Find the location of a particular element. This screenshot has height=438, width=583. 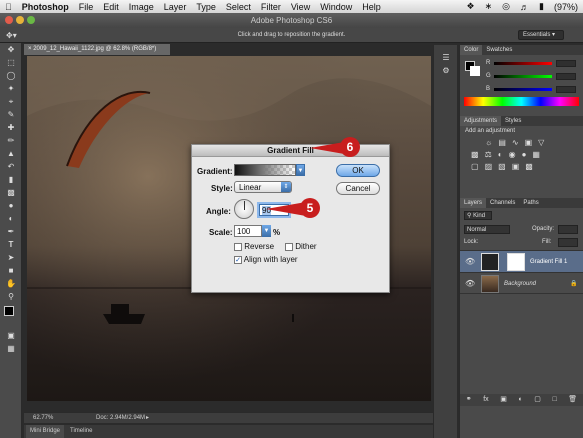

path-select-tool-icon: ➤ is located at coordinates (11, 257).